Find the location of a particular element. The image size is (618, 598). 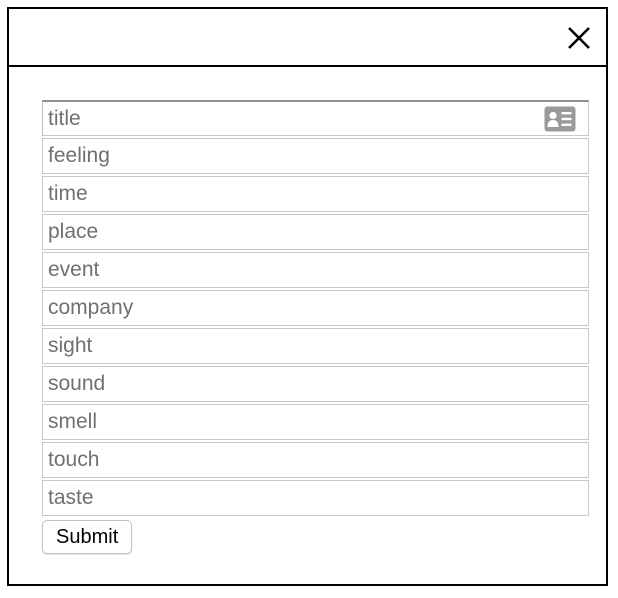

field-feeling is located at coordinates (315, 156).